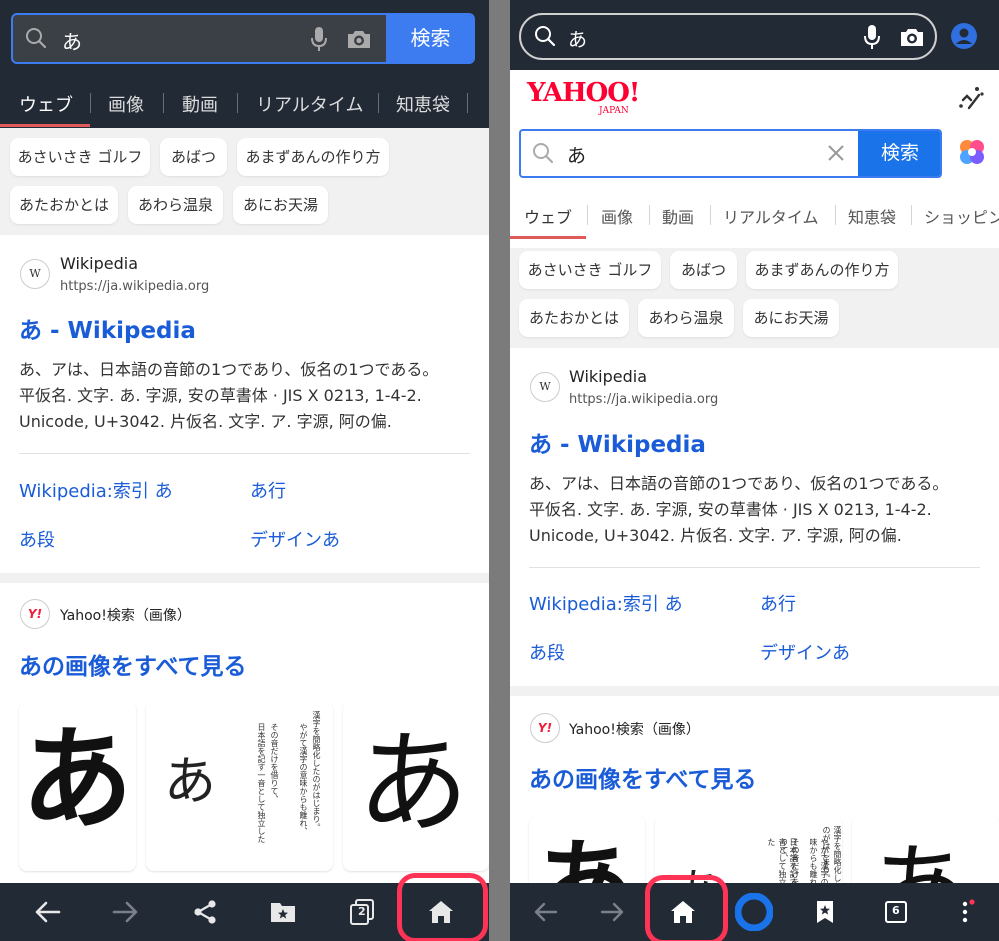 The height and width of the screenshot is (941, 999). What do you see at coordinates (739, 483) in the screenshot?
I see `snippet-line: あ、アは、日本語の音節の1つであり、仮名の1つである。` at bounding box center [739, 483].